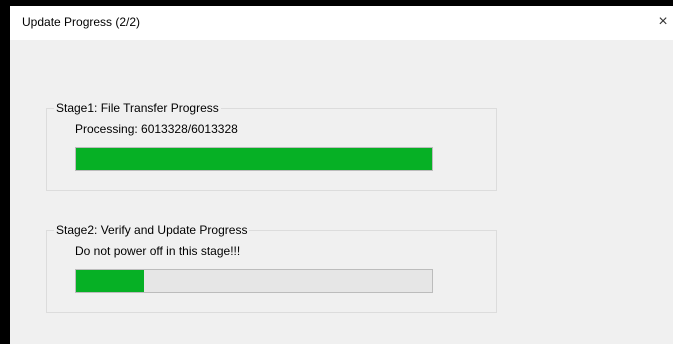  I want to click on stage2-warning-text: Do not power off in this stage!!!, so click(158, 251).